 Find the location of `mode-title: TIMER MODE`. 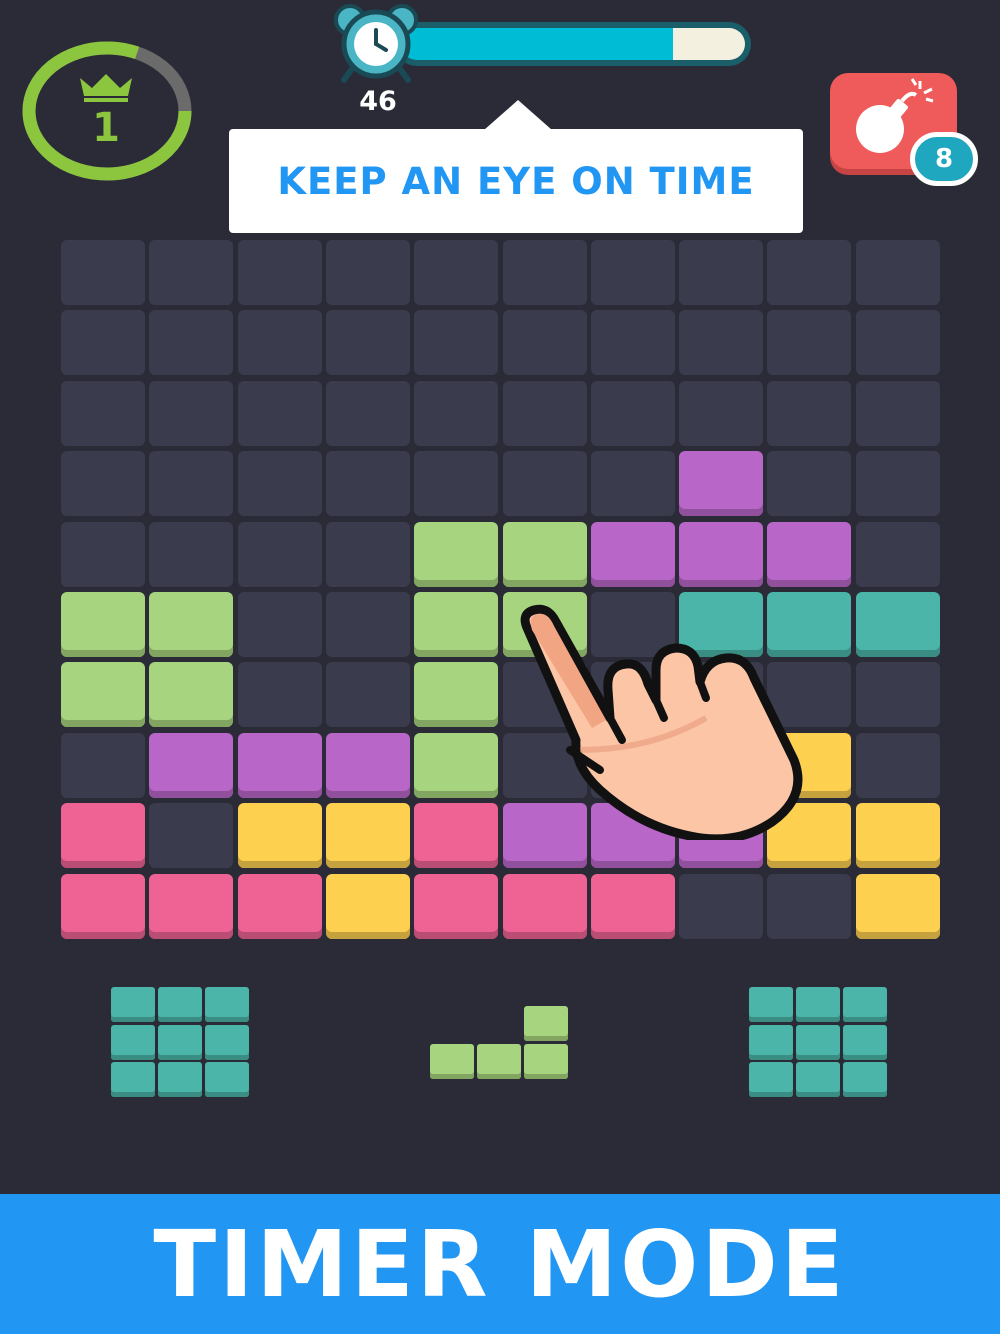

mode-title: TIMER MODE is located at coordinates (500, 1264).